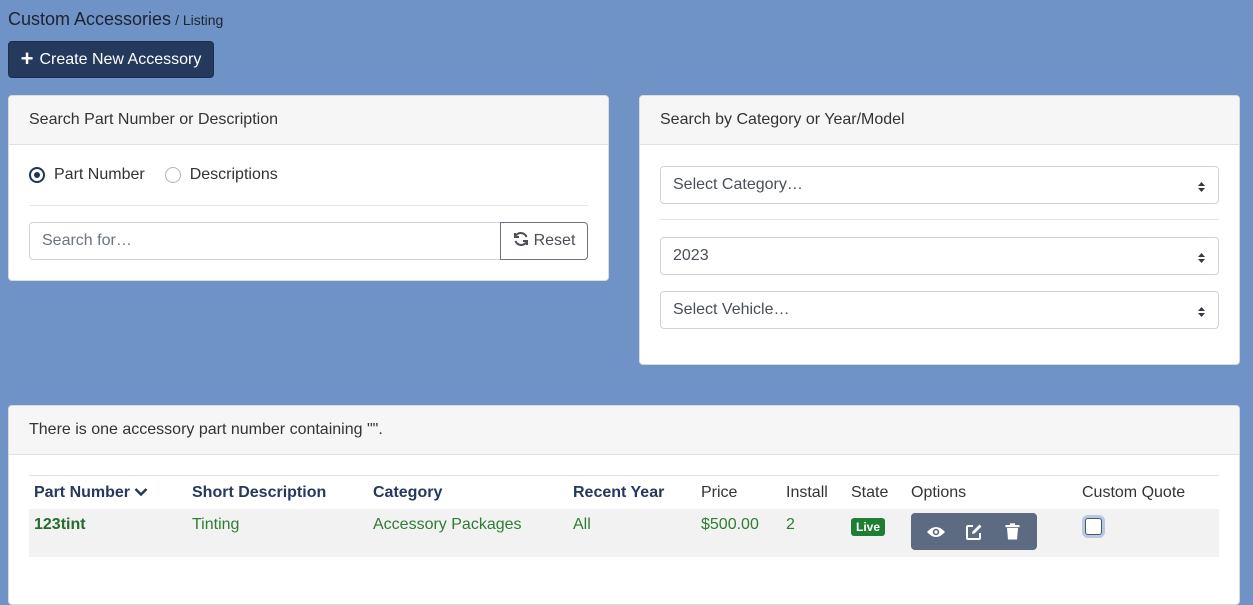  Describe the element at coordinates (936, 532) in the screenshot. I see `eye-icon` at that location.